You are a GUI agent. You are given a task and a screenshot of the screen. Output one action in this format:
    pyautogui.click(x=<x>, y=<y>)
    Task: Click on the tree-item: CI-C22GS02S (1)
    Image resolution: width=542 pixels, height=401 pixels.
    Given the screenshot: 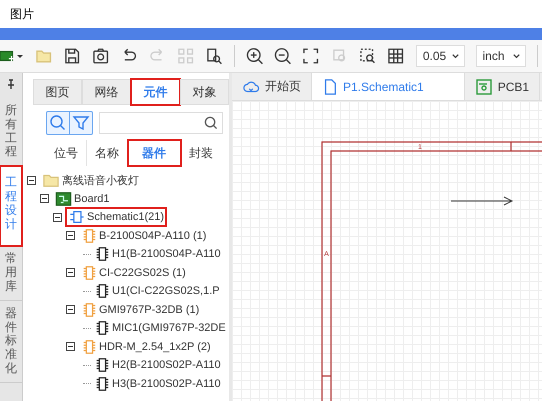 What is the action you would take?
    pyautogui.click(x=133, y=273)
    